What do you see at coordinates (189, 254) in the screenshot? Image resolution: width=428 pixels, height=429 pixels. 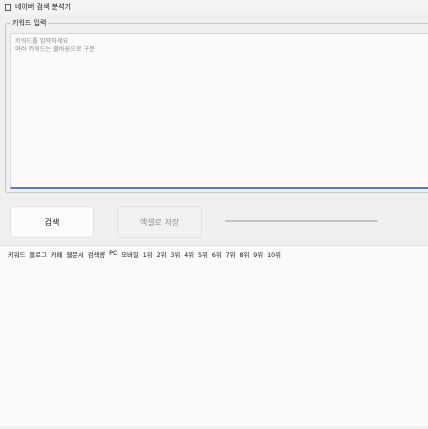 I see `column-header: 4위` at bounding box center [189, 254].